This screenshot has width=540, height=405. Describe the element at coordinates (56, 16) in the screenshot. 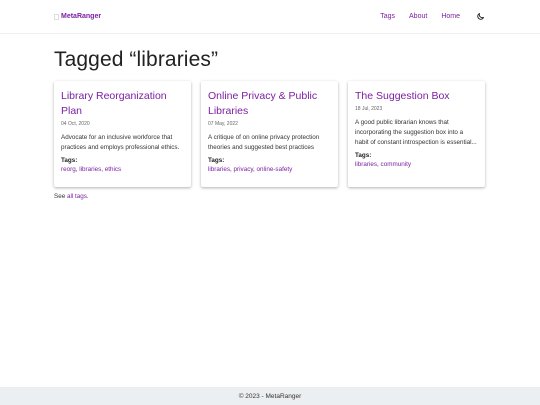

I see `logo-icon` at that location.